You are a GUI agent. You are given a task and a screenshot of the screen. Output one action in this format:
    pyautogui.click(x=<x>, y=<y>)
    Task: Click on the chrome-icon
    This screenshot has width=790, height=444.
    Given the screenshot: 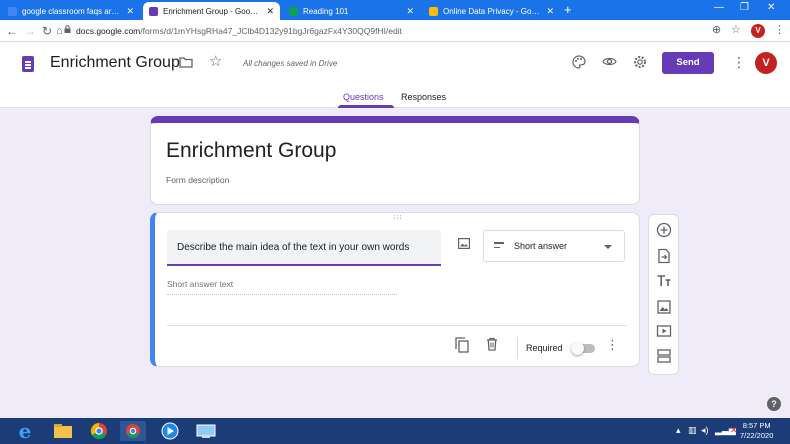 What is the action you would take?
    pyautogui.click(x=99, y=431)
    